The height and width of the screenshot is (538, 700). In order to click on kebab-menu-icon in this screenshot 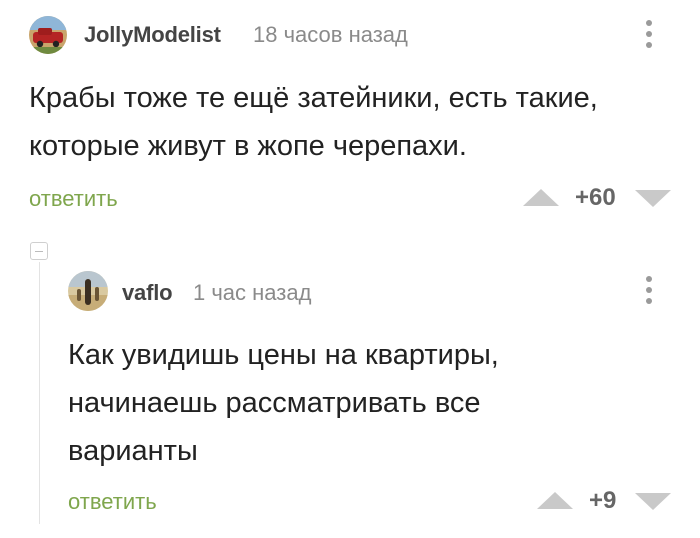, I will do `click(649, 292)`.